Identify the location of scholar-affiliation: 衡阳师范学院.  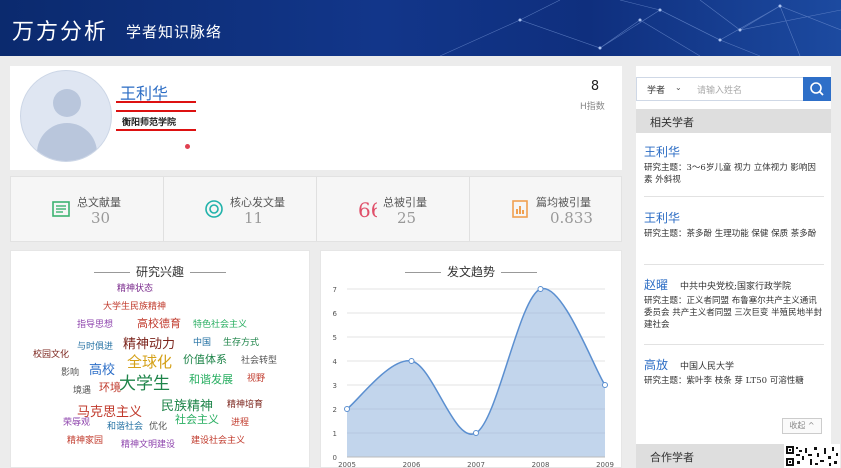
(149, 123).